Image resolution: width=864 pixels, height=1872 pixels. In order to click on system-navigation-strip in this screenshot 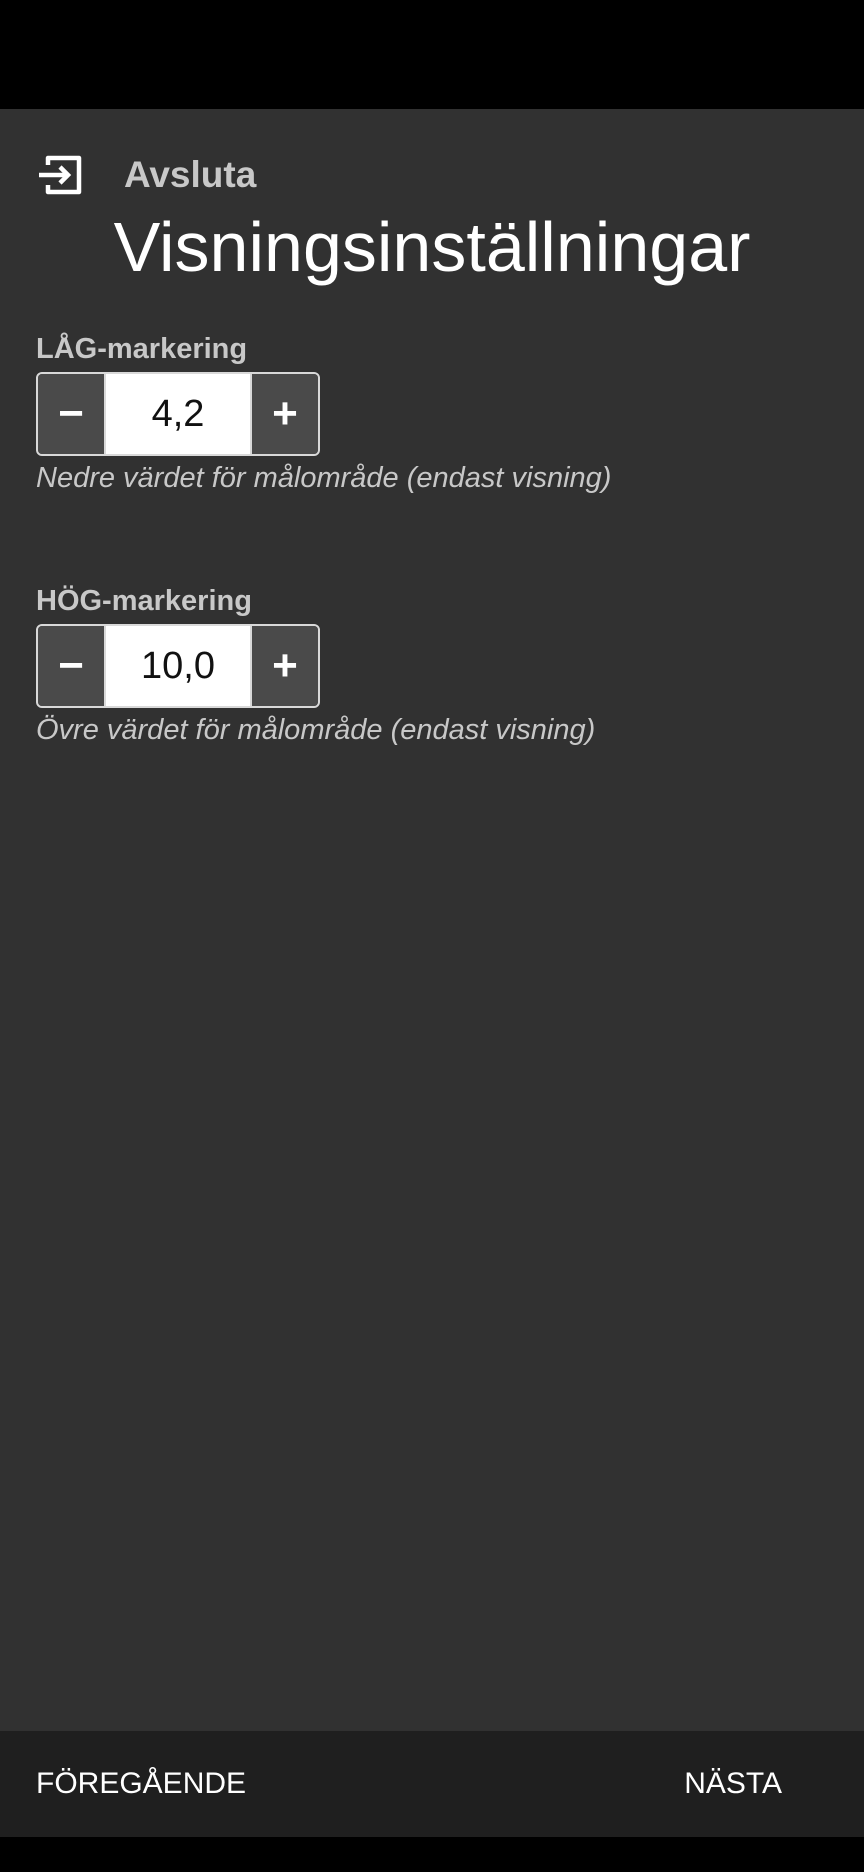, I will do `click(432, 1854)`.